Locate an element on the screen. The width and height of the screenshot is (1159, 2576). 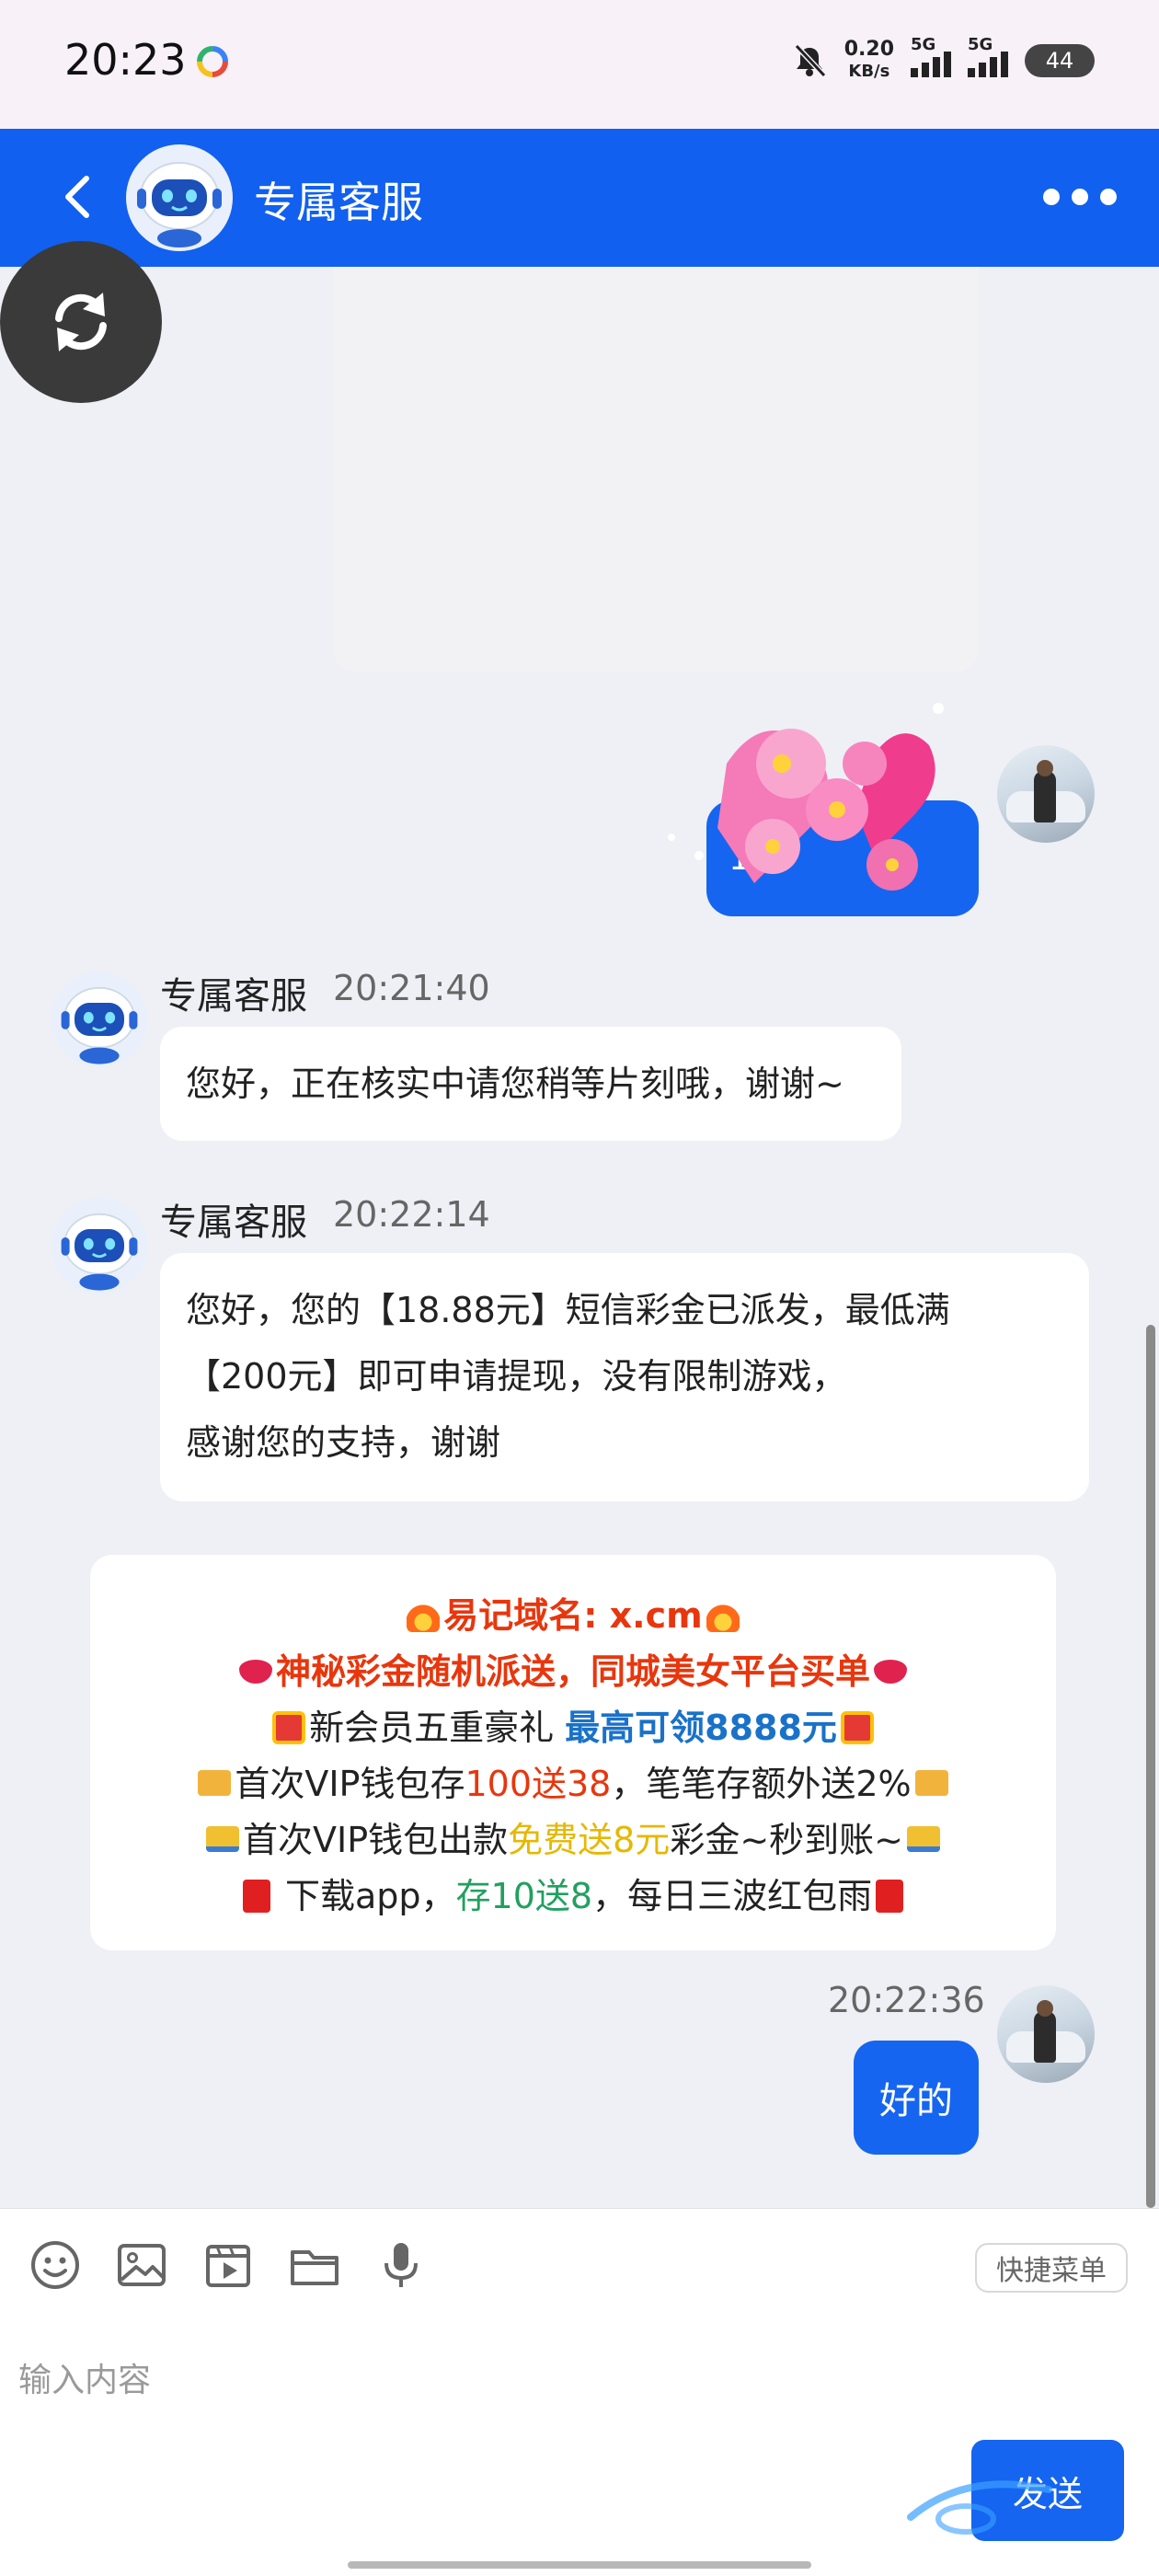
promo-line: 首次VIP钱包出款免费送8元彩金~秒到账~ is located at coordinates (573, 1840).